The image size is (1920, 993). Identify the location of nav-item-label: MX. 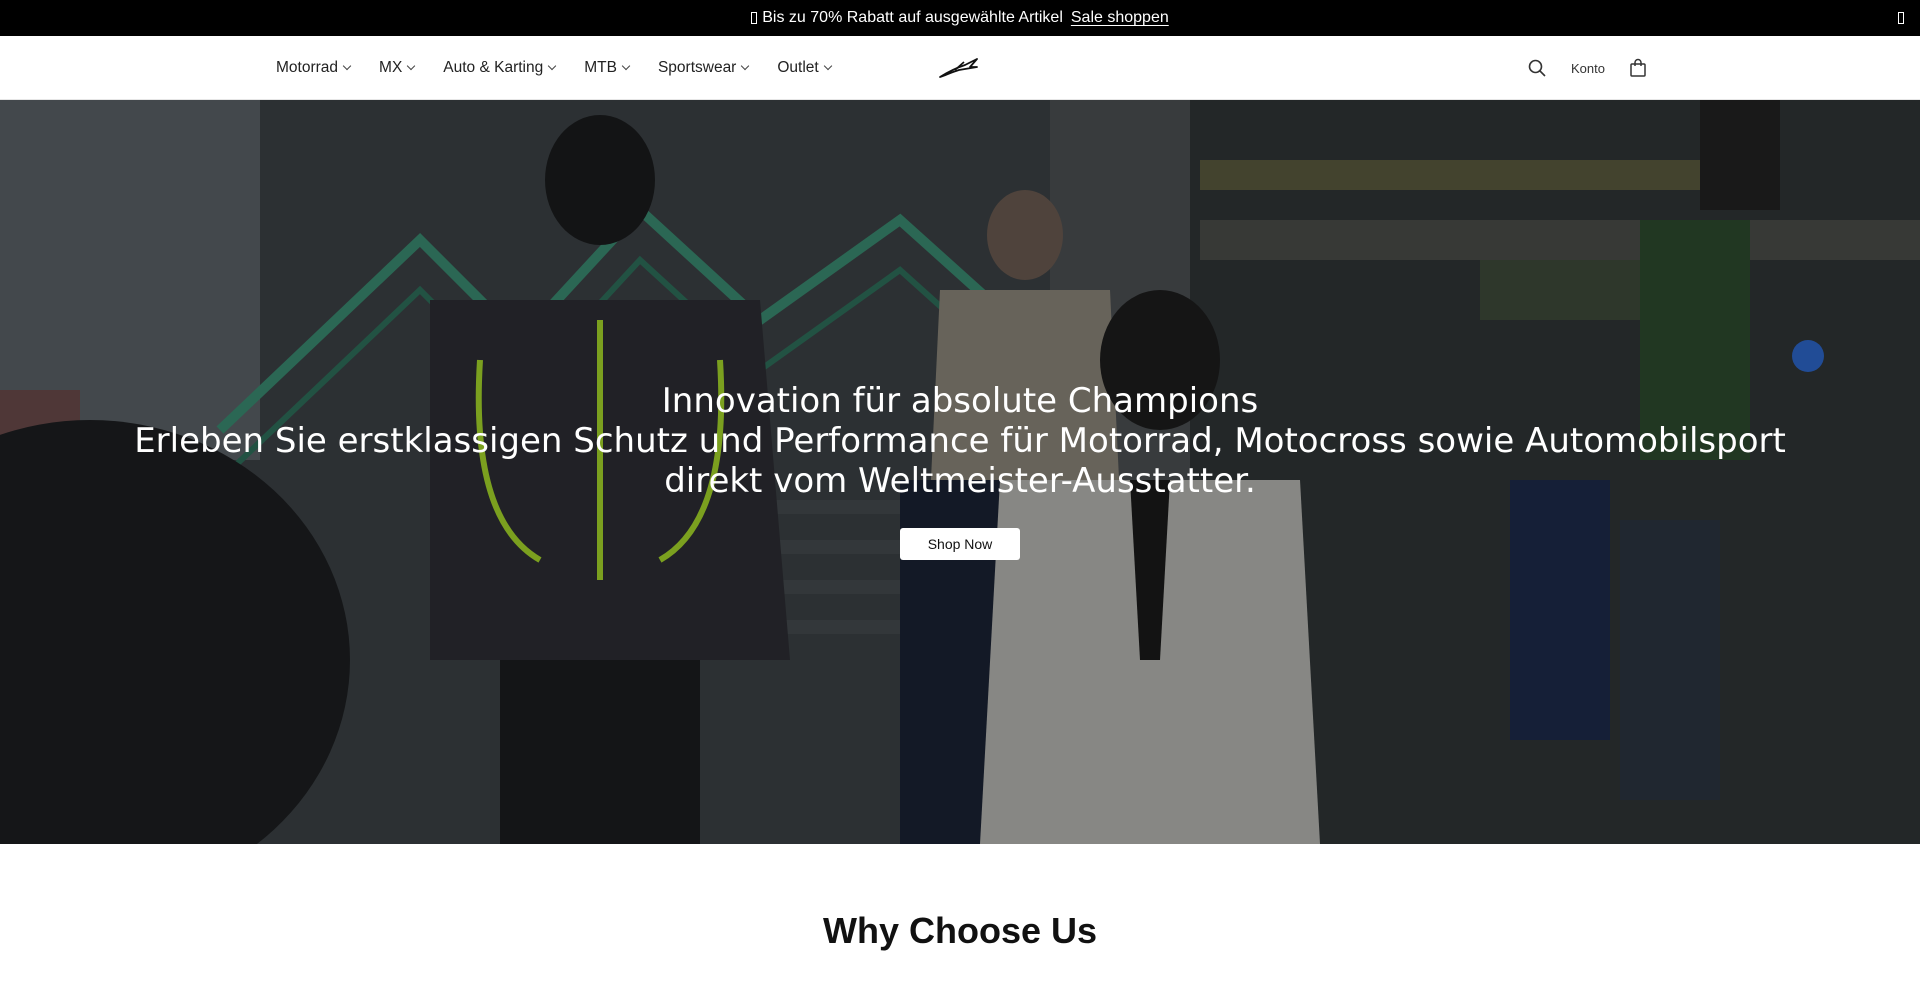
(391, 67).